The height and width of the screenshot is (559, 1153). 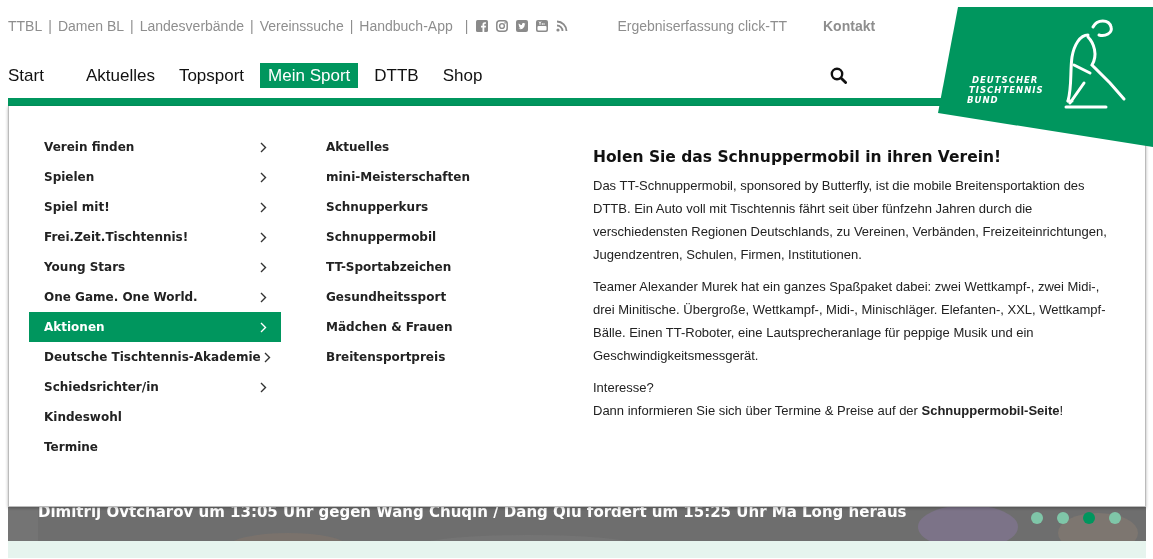 I want to click on menu-item: Spiel mit!, so click(x=155, y=207).